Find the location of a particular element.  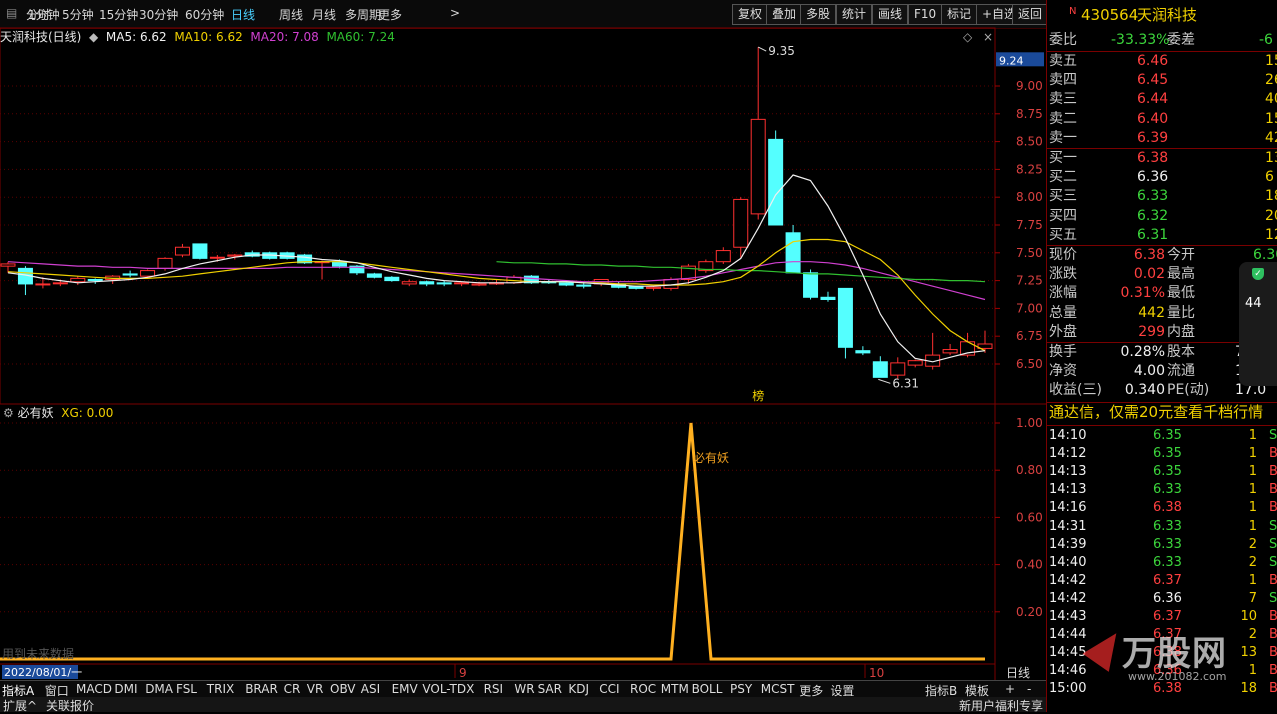

new-user-promo: 新用户福利专享 is located at coordinates (1001, 705).